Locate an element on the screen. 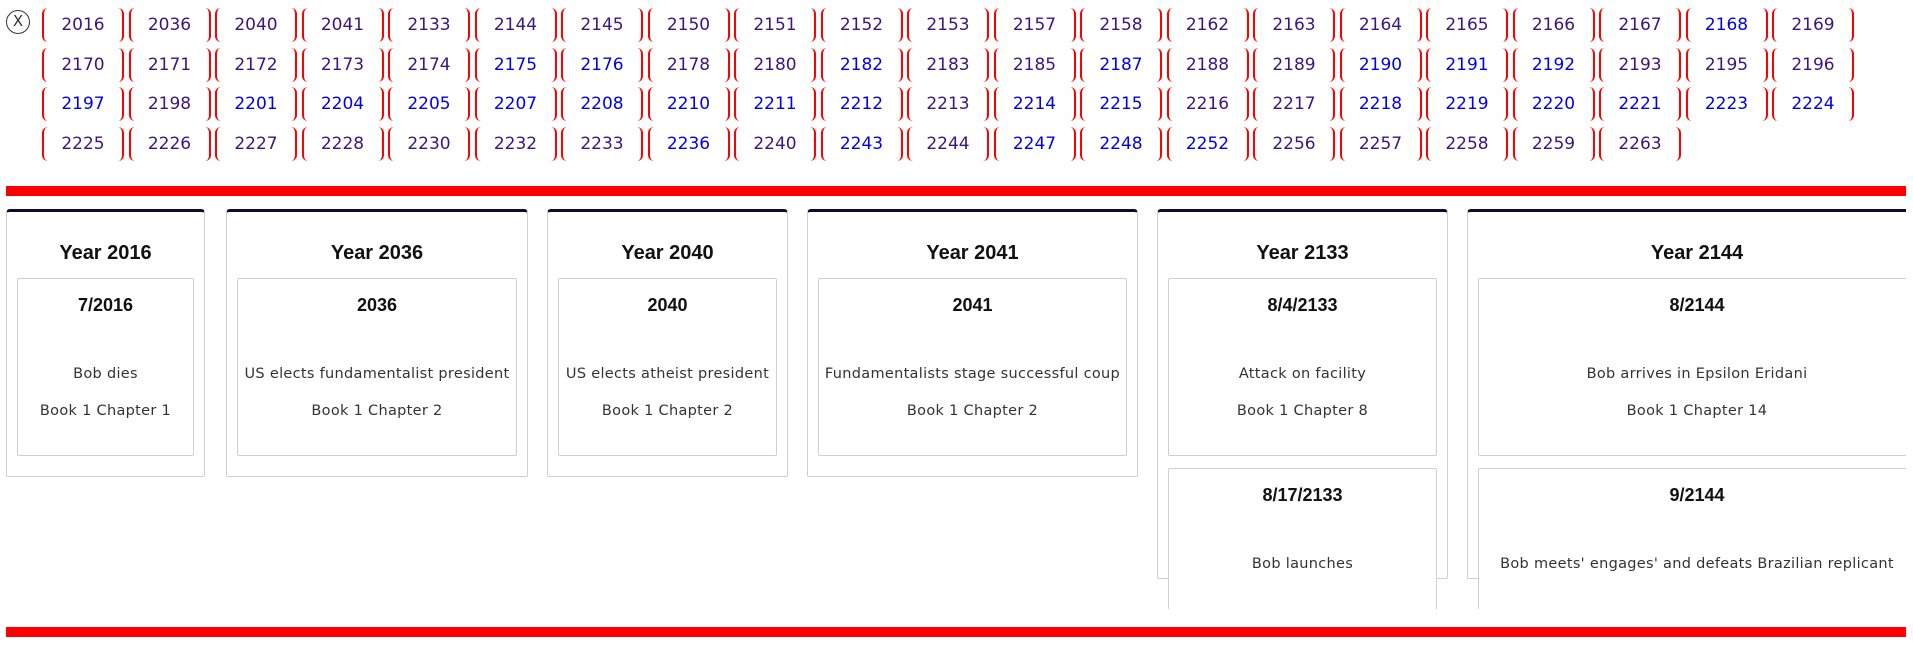 The image size is (1913, 646). year-link: 2145 is located at coordinates (602, 25).